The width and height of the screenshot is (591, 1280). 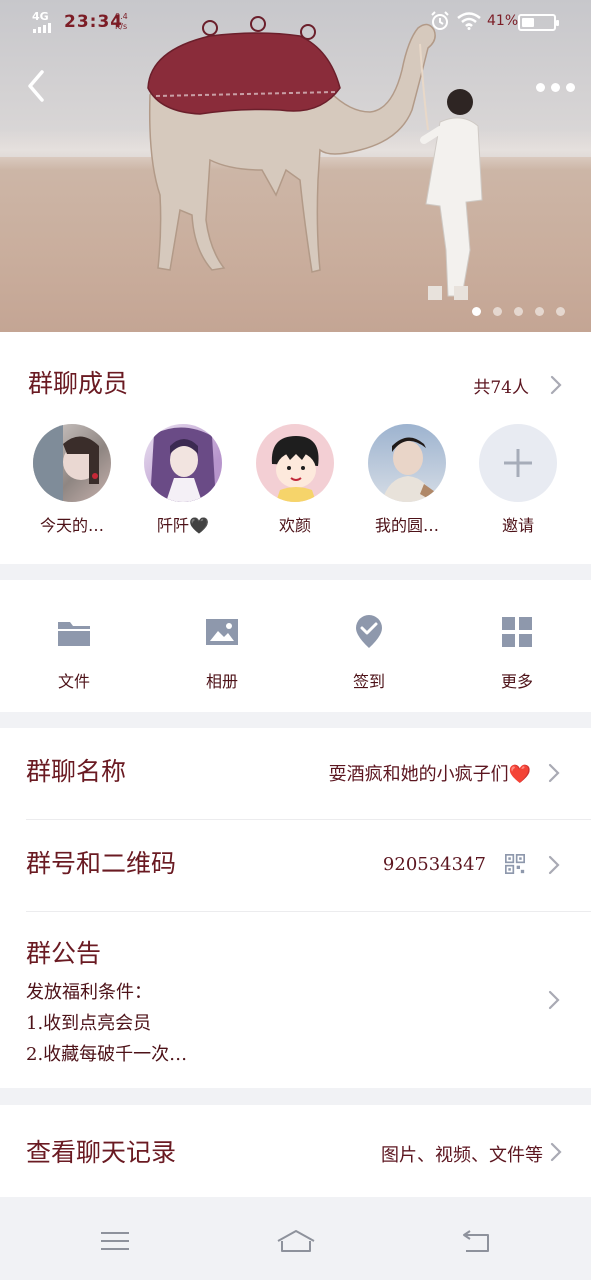 I want to click on avatar-anime-art, so click(x=183, y=464).